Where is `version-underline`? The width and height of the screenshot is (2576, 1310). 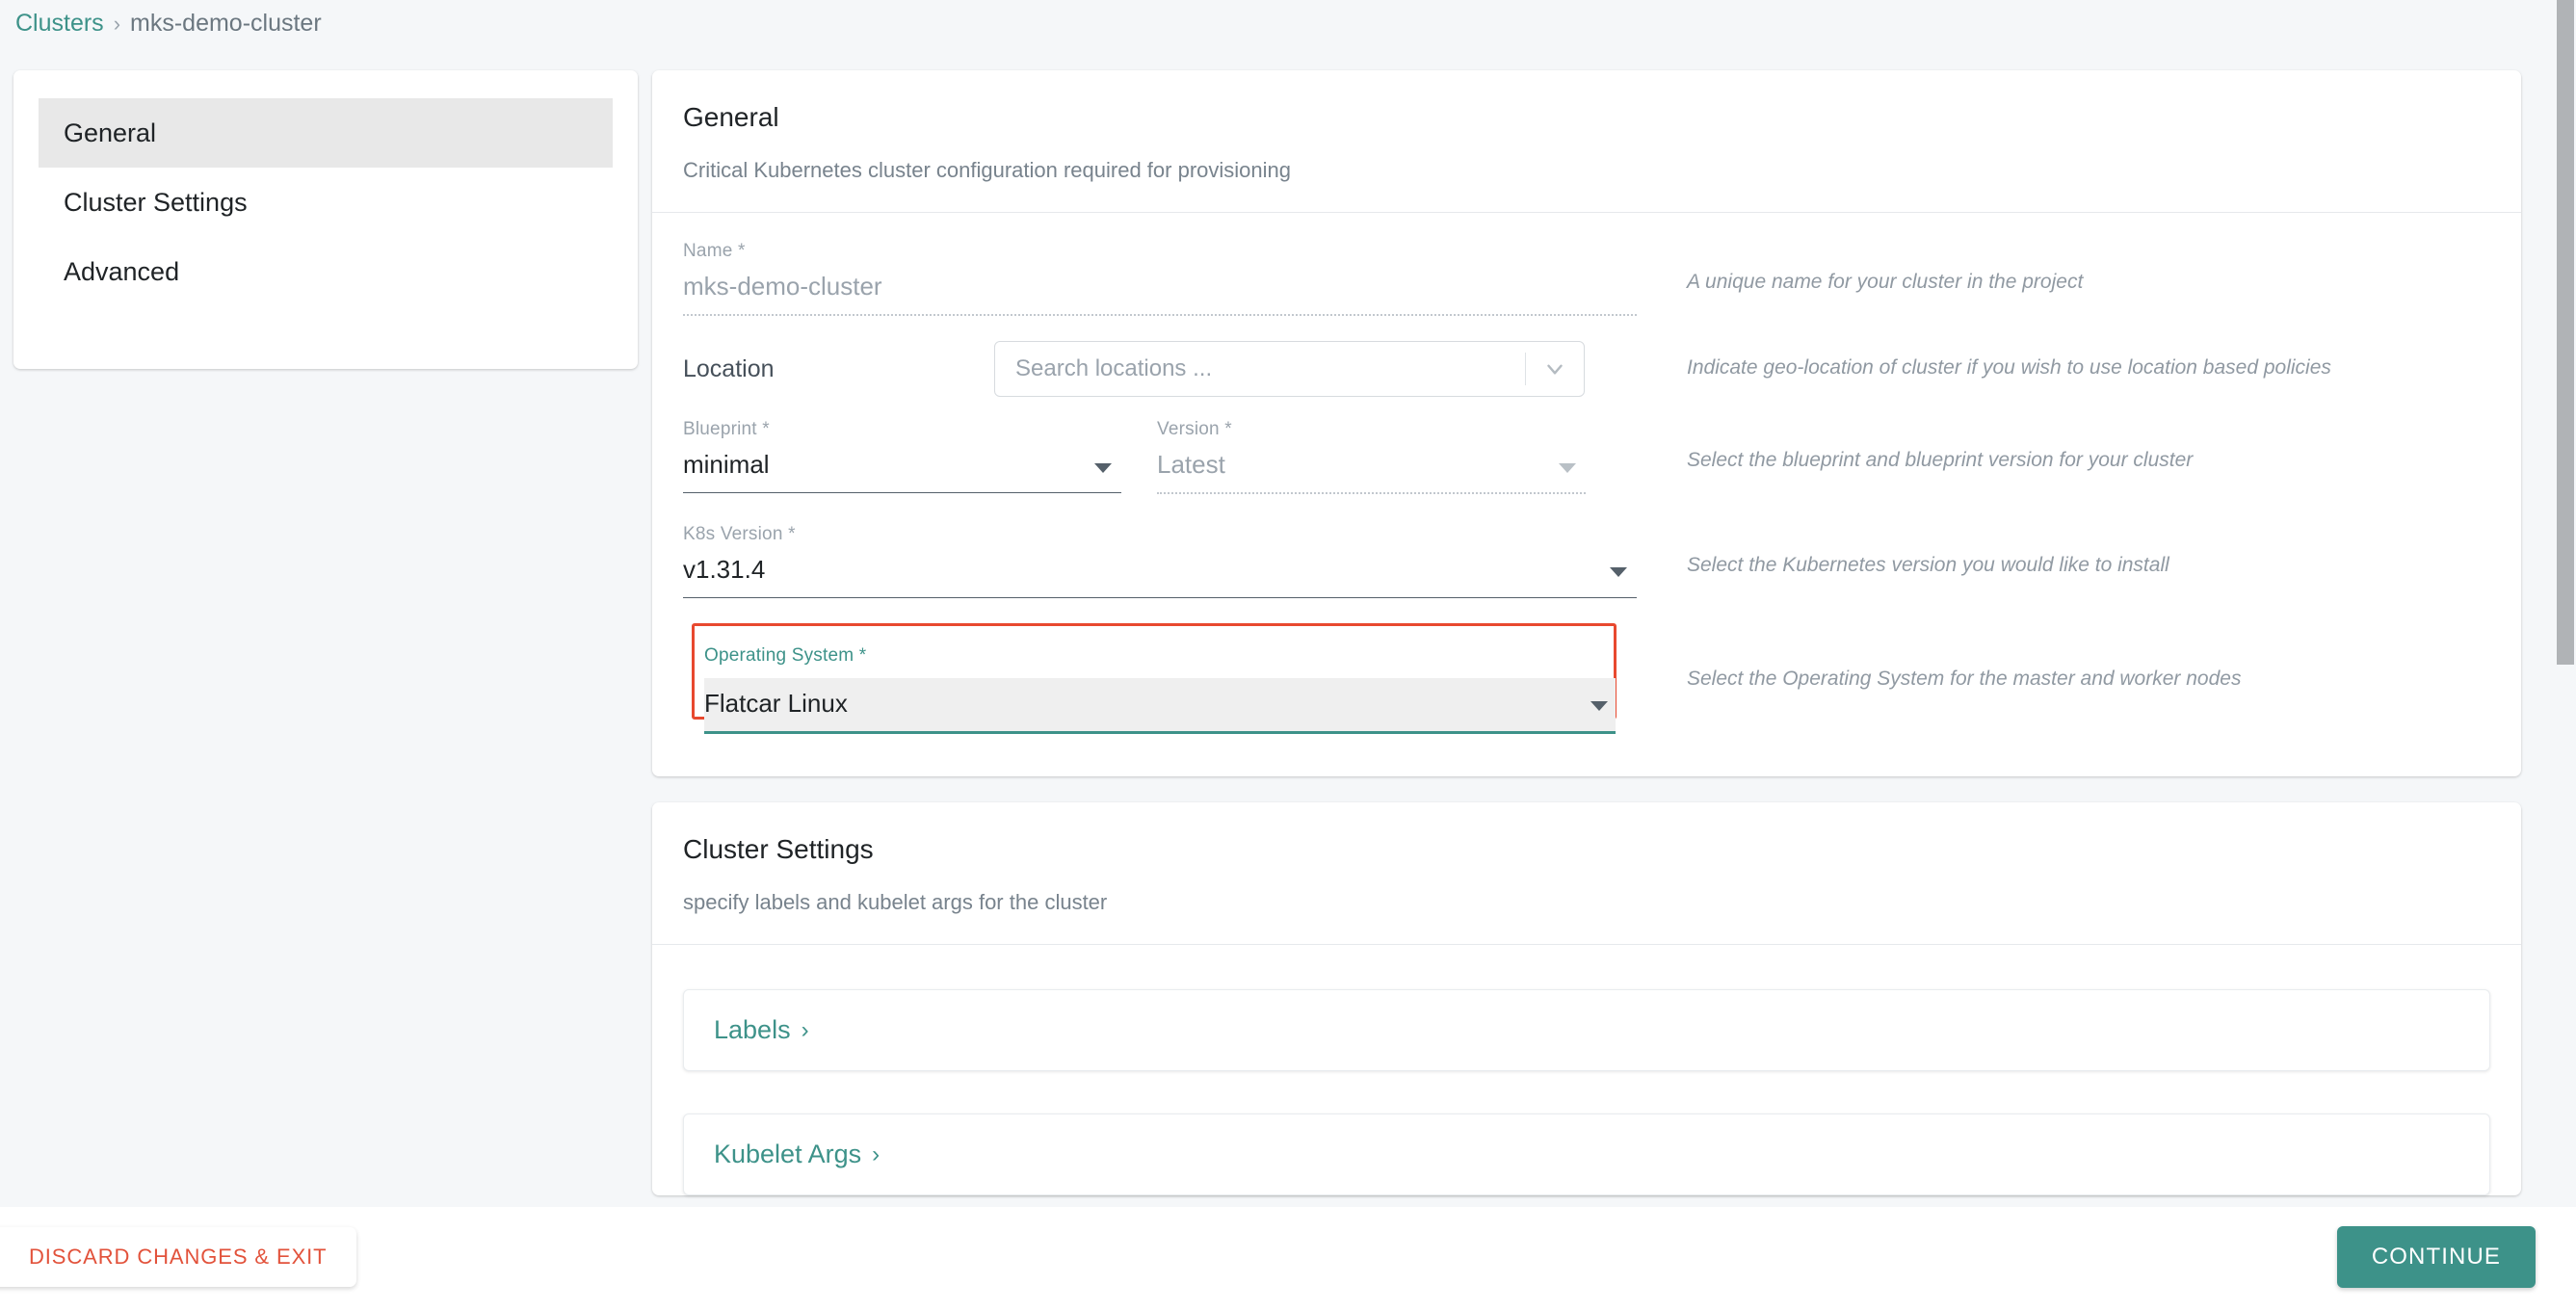 version-underline is located at coordinates (1372, 493).